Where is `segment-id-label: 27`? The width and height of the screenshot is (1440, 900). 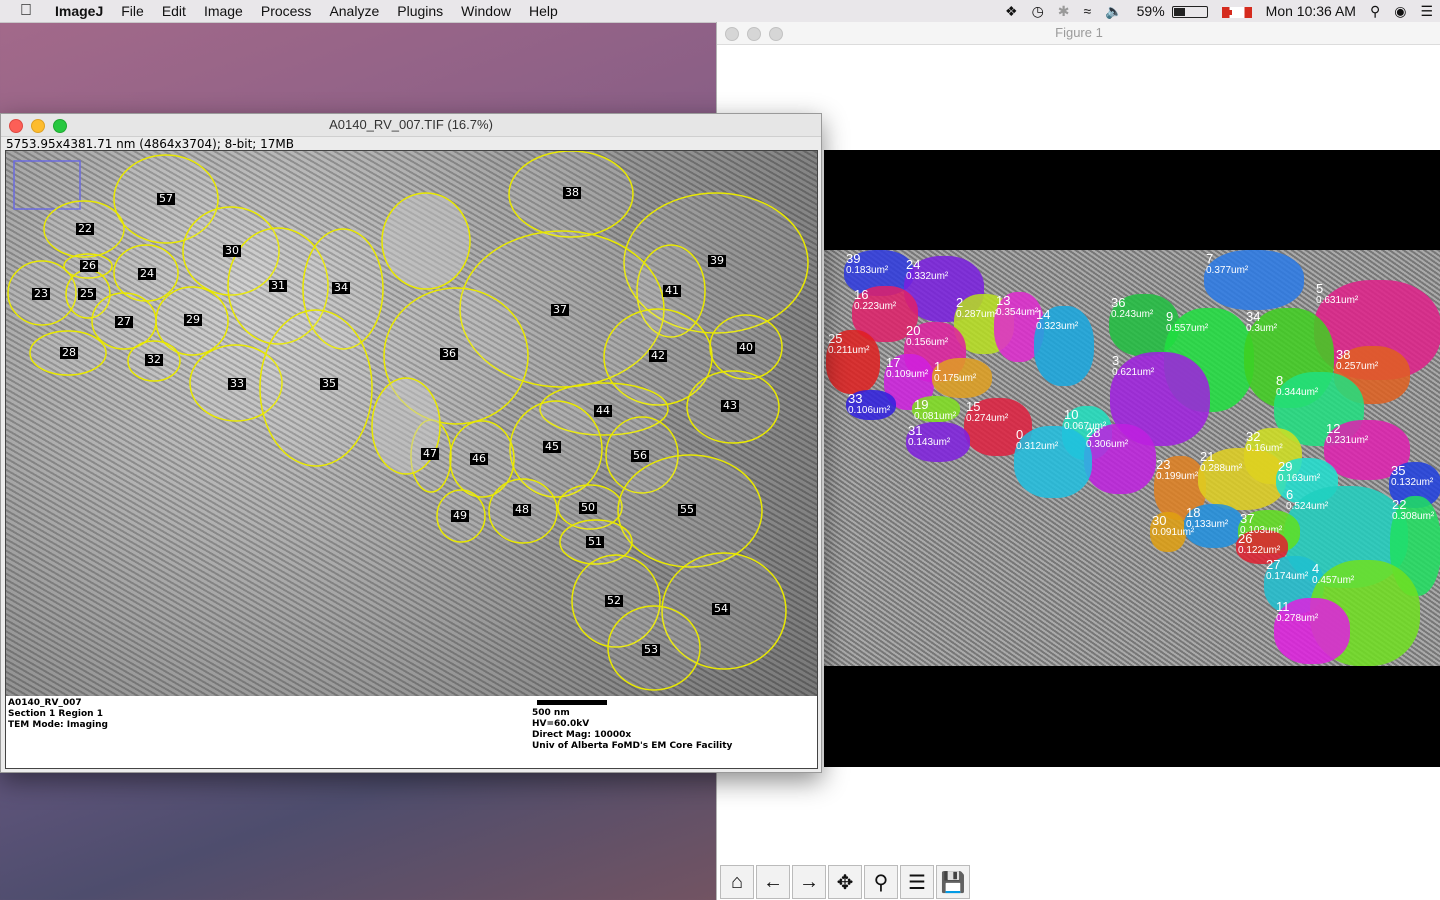
segment-id-label: 27 is located at coordinates (1273, 564).